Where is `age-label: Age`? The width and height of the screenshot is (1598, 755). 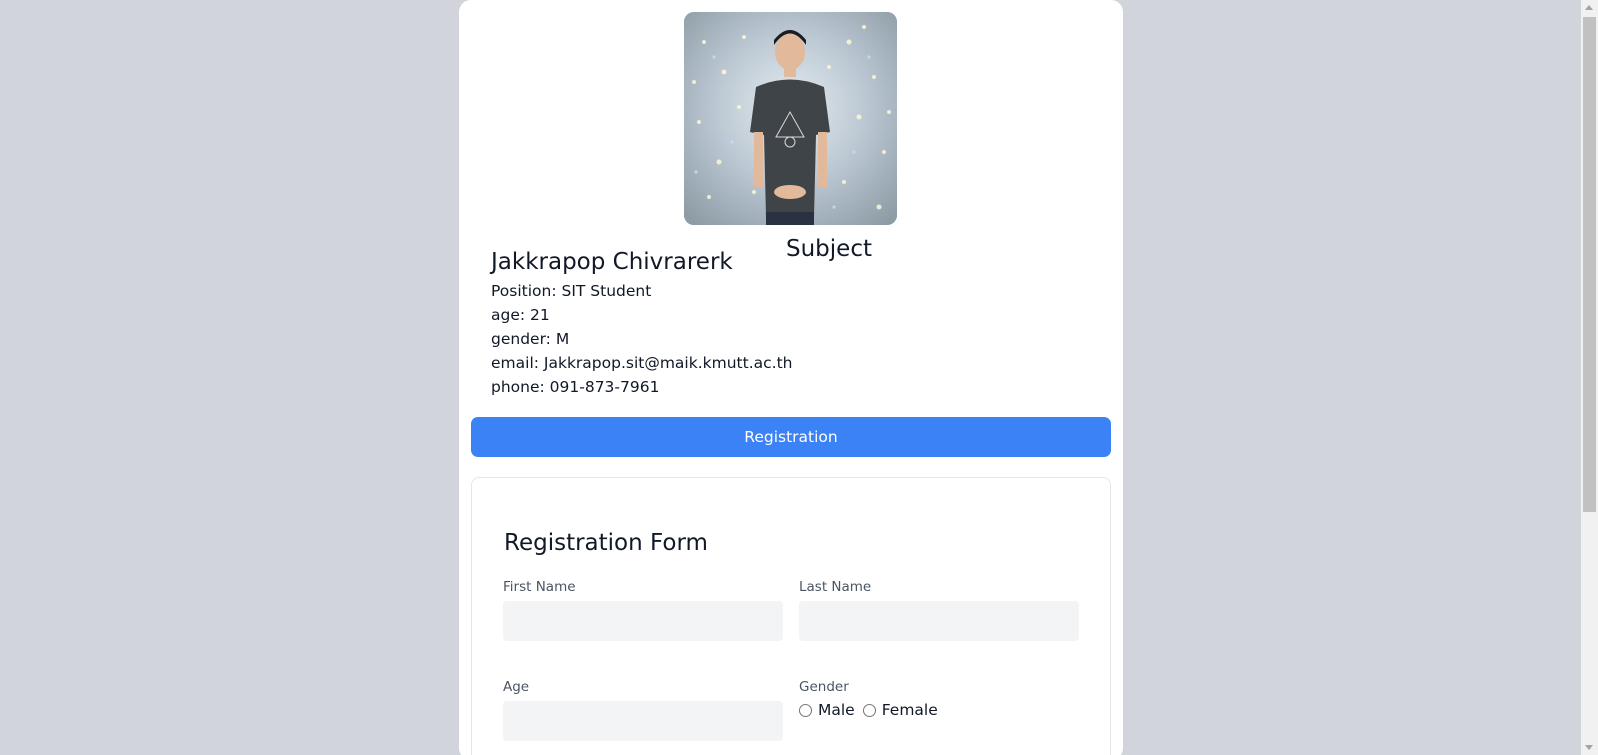 age-label: Age is located at coordinates (516, 687).